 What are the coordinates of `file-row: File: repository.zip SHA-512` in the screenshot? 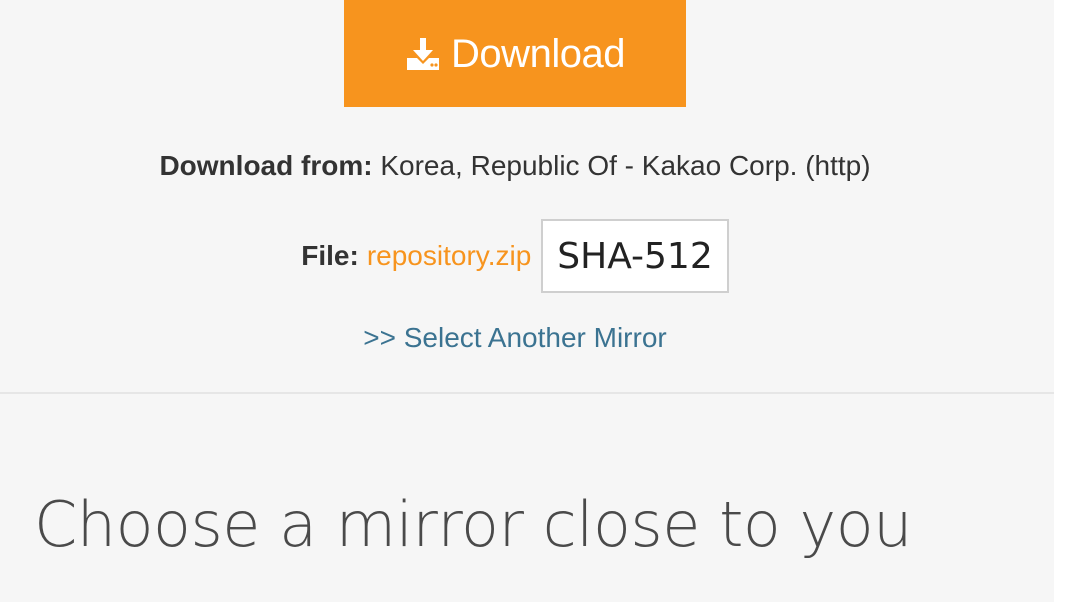 It's located at (515, 256).